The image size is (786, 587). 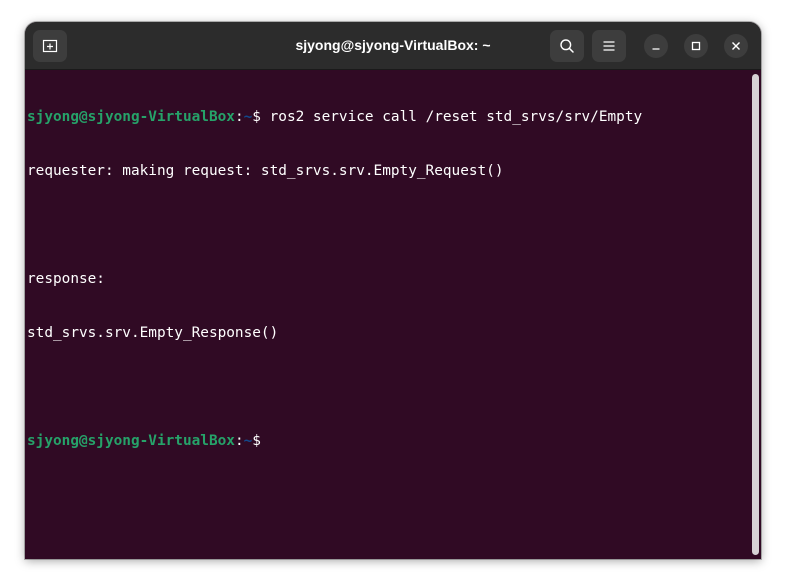 I want to click on terminal-line-output: std_srvs.srv.Empty_Response(), so click(x=153, y=333).